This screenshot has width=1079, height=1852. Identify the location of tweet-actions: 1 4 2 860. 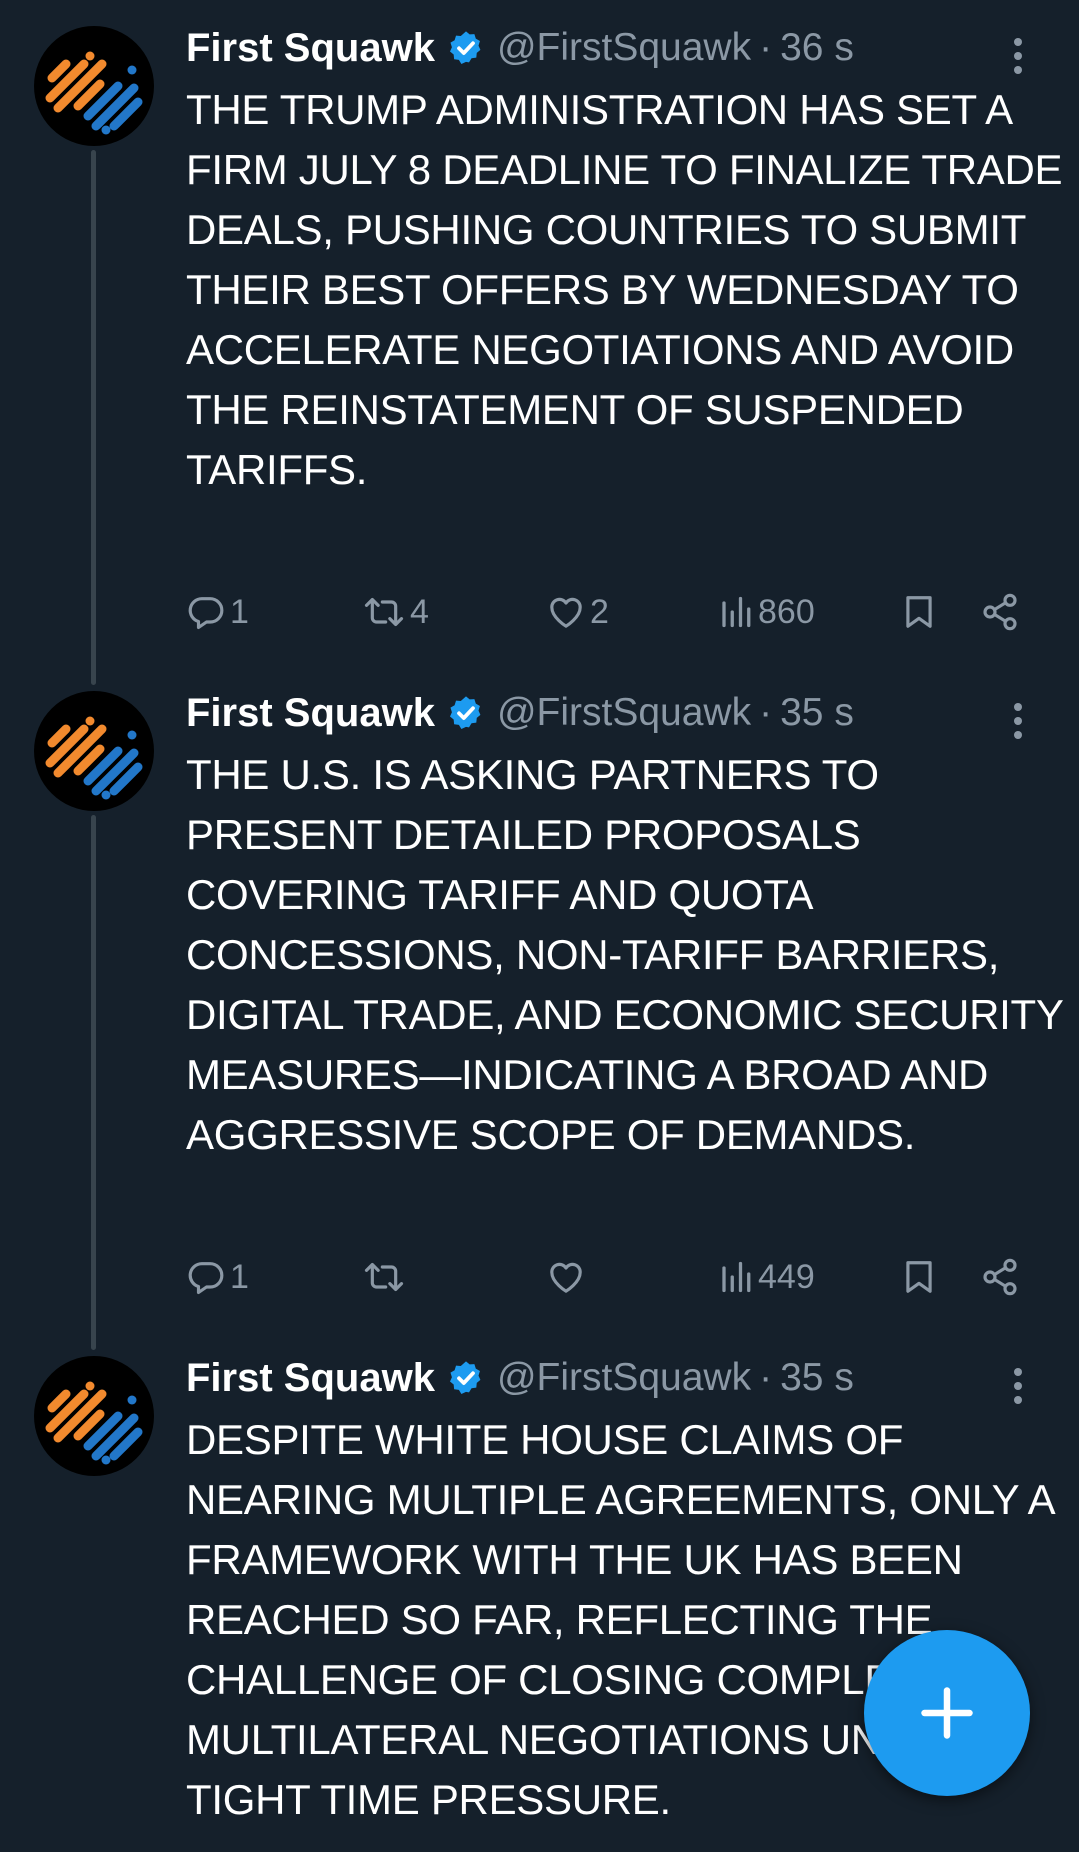
(611, 612).